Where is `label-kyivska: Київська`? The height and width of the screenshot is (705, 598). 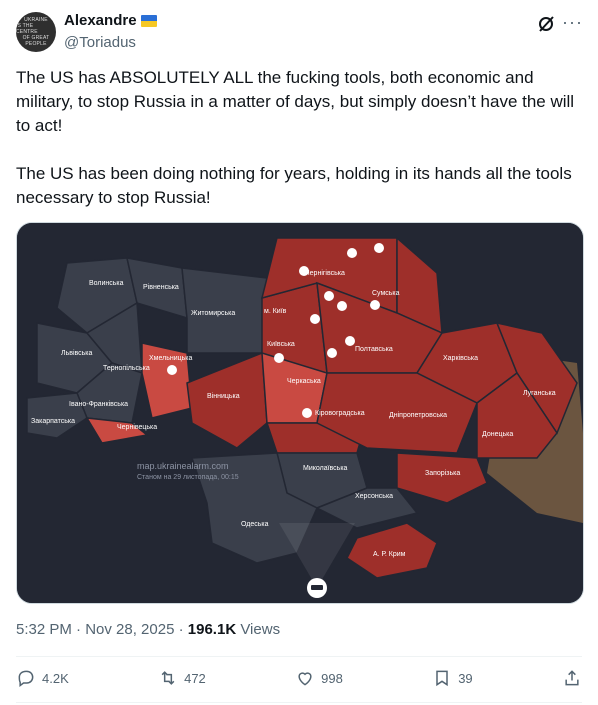 label-kyivska: Київська is located at coordinates (281, 344).